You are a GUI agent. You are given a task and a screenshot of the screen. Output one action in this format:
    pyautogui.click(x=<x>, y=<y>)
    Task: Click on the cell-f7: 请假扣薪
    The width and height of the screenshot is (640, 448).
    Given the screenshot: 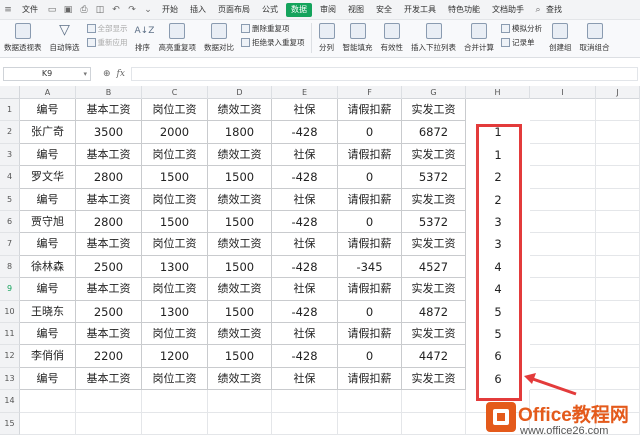 What is the action you would take?
    pyautogui.click(x=370, y=244)
    